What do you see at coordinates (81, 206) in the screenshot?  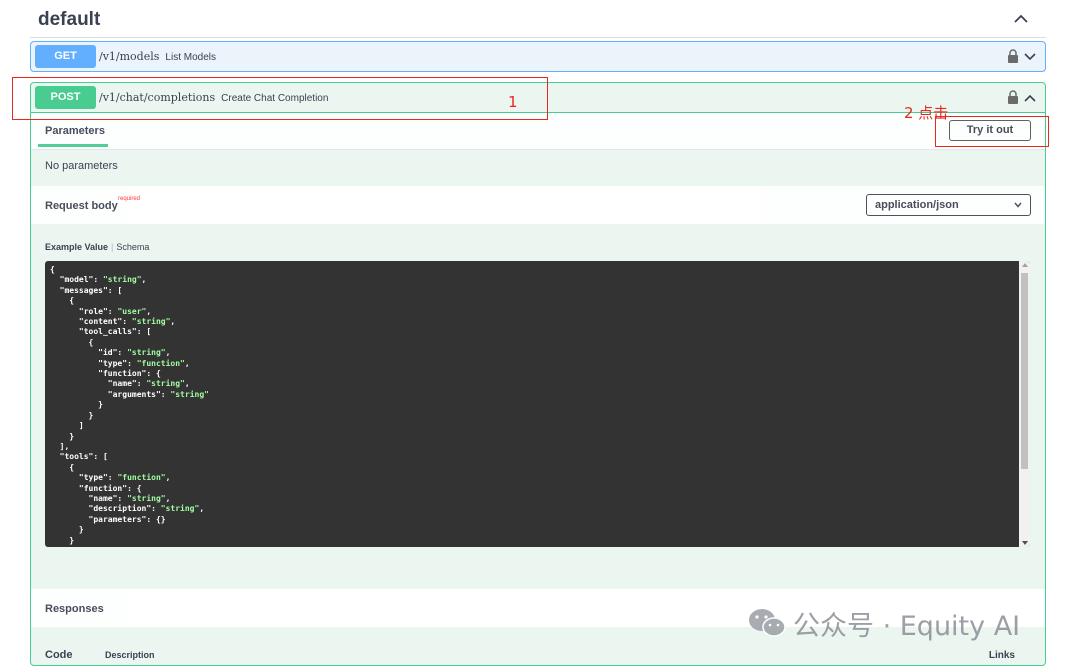 I see `request-body-label: Request body` at bounding box center [81, 206].